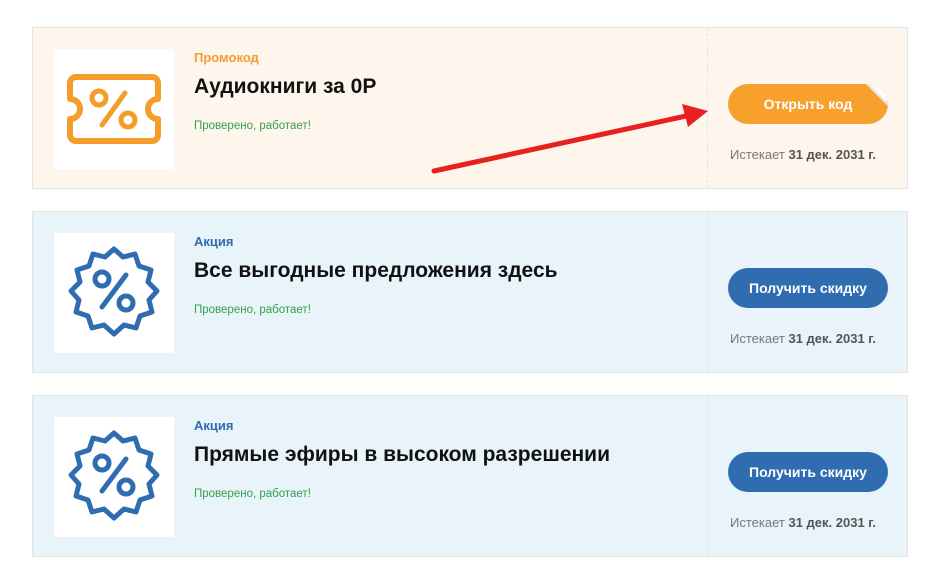 Image resolution: width=925 pixels, height=572 pixels. What do you see at coordinates (877, 95) in the screenshot?
I see `code-peel-corner` at bounding box center [877, 95].